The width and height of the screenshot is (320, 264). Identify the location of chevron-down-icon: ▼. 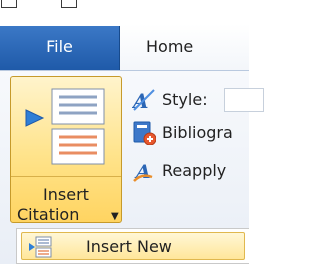
(115, 216).